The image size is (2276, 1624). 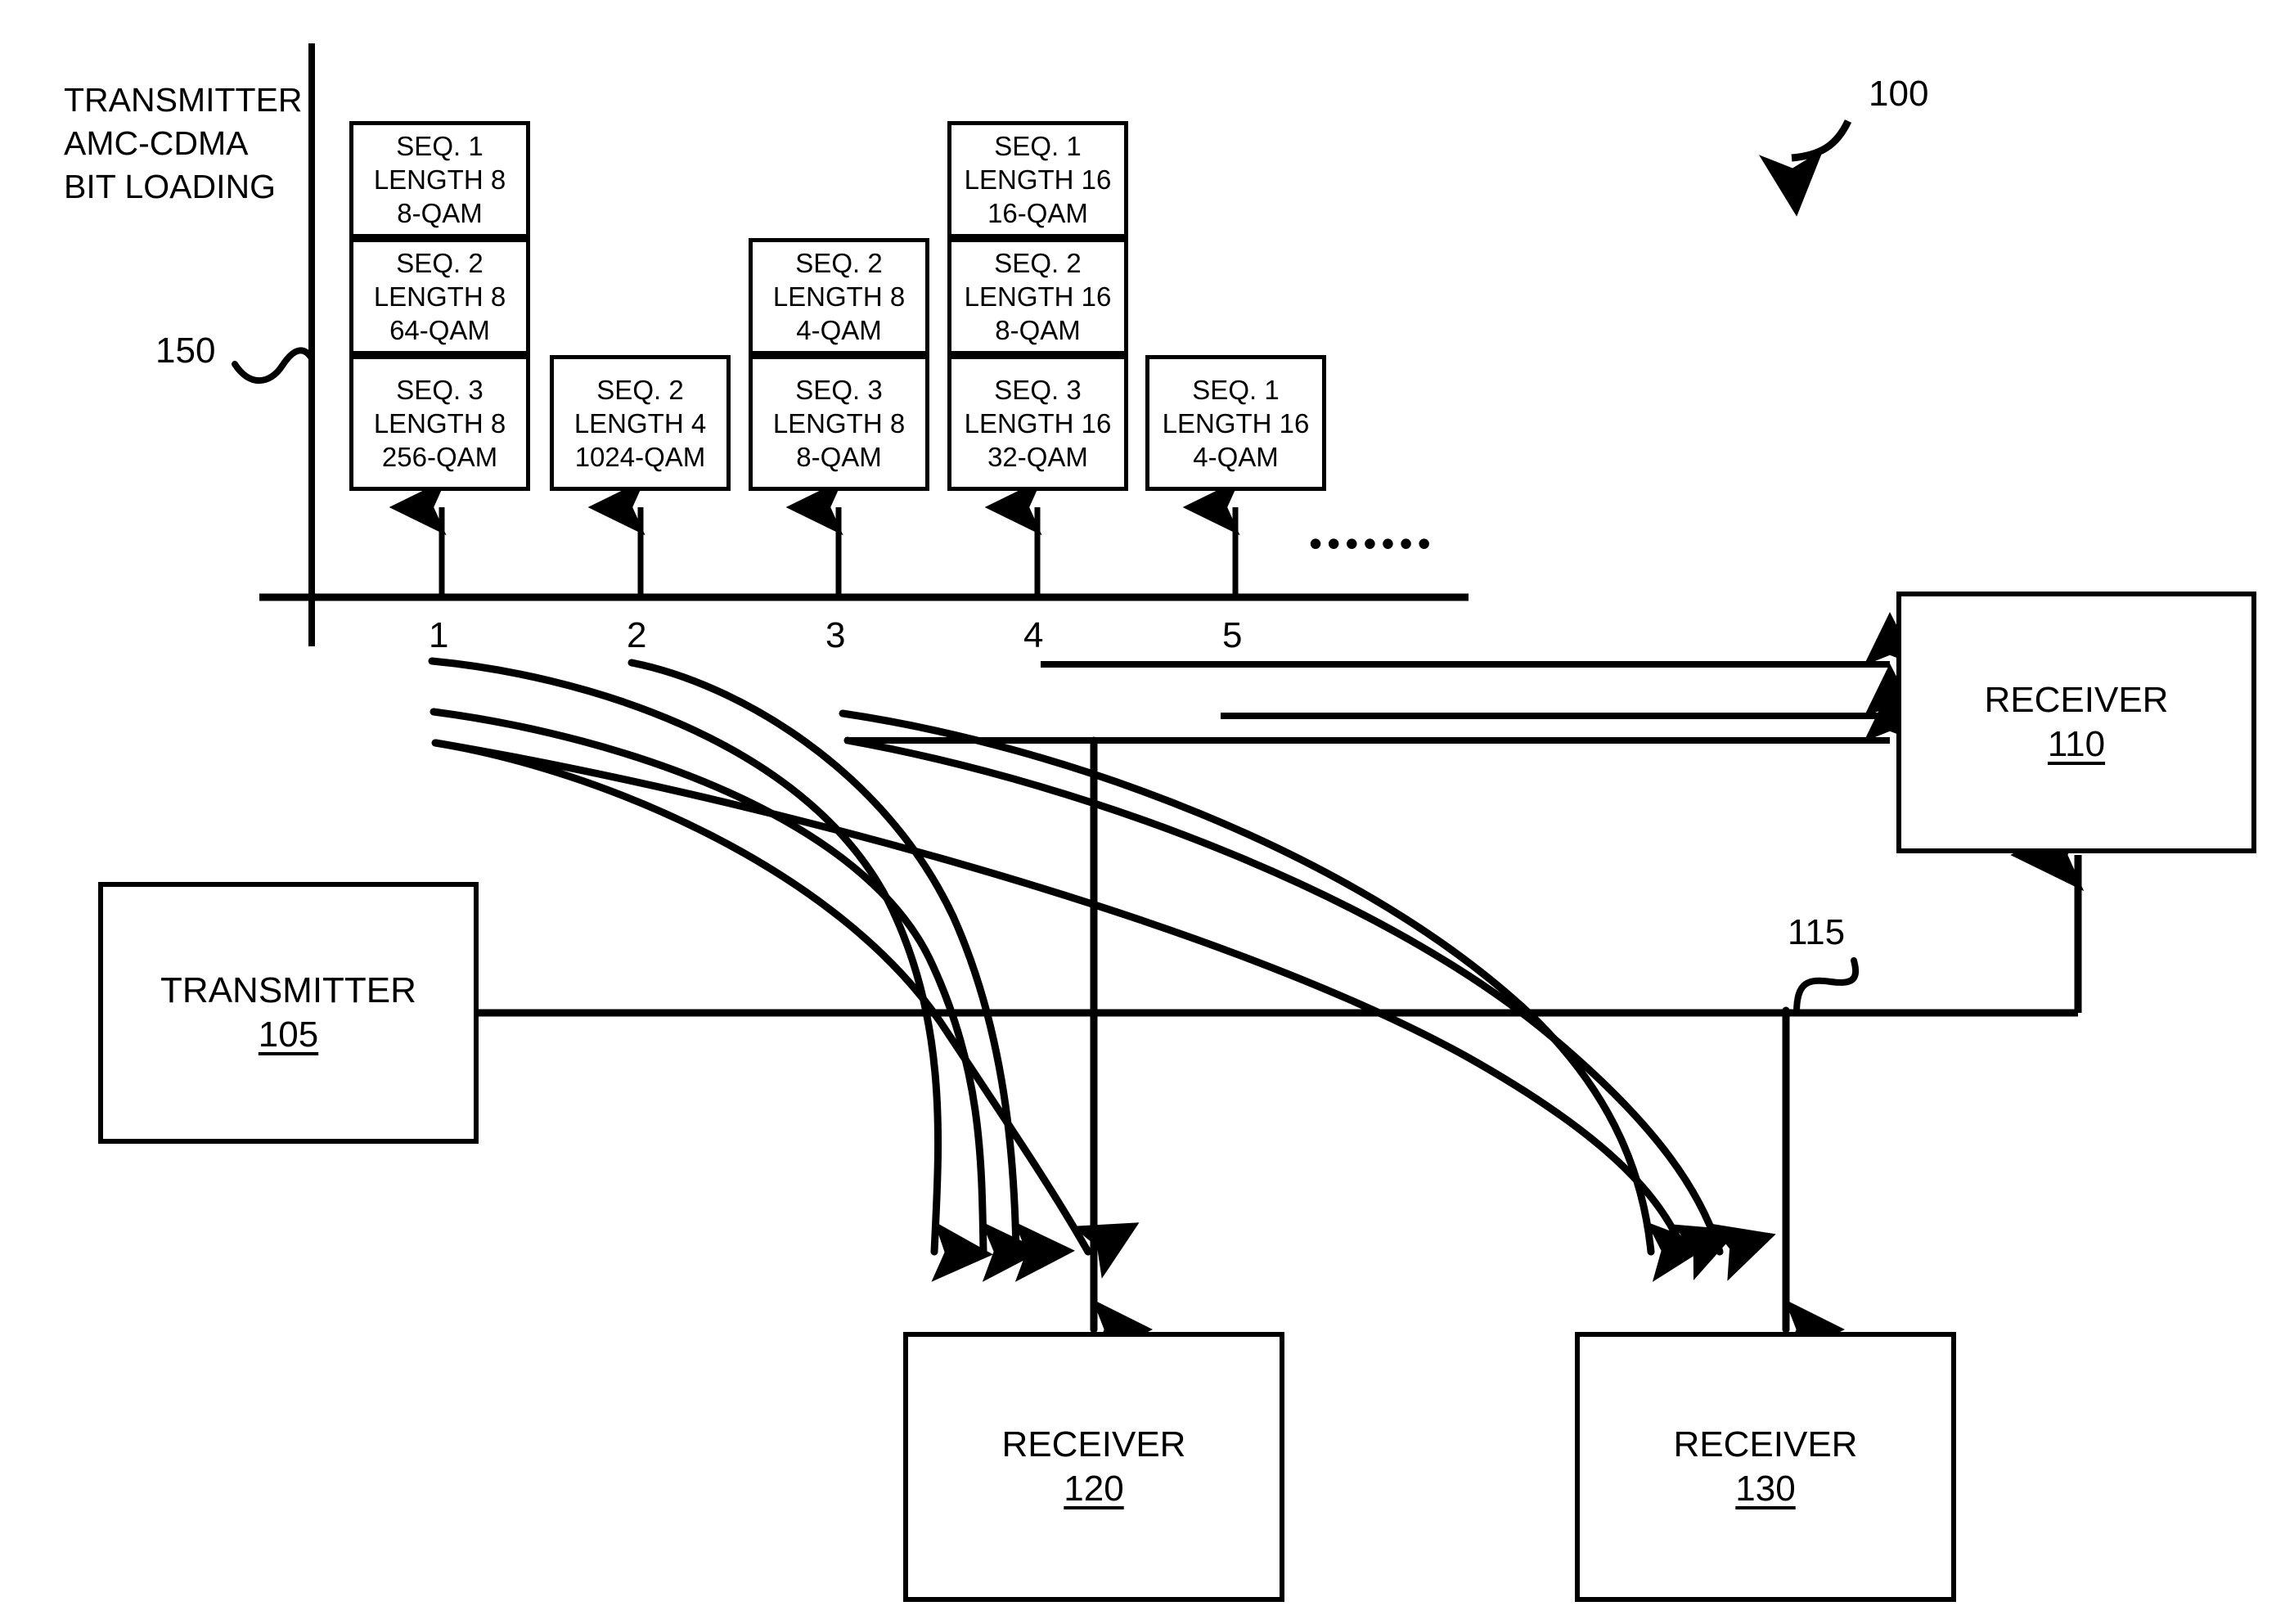 What do you see at coordinates (185, 351) in the screenshot?
I see `ref-150: 150` at bounding box center [185, 351].